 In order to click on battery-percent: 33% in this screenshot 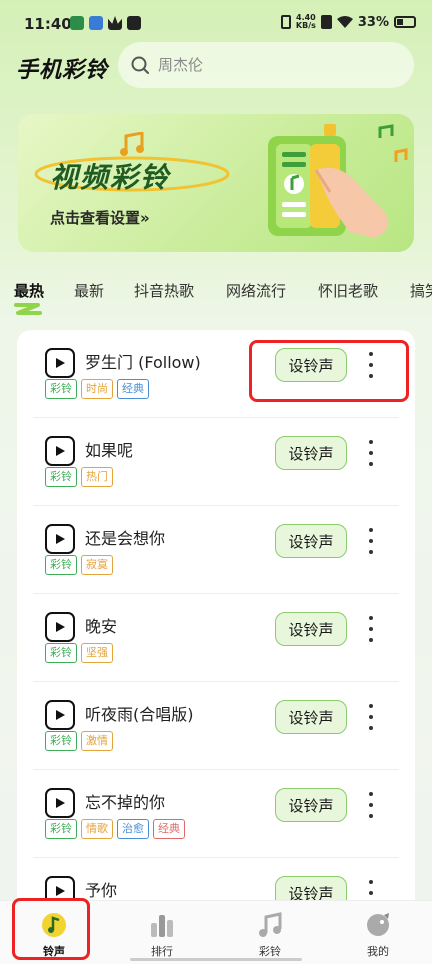, I will do `click(373, 22)`.